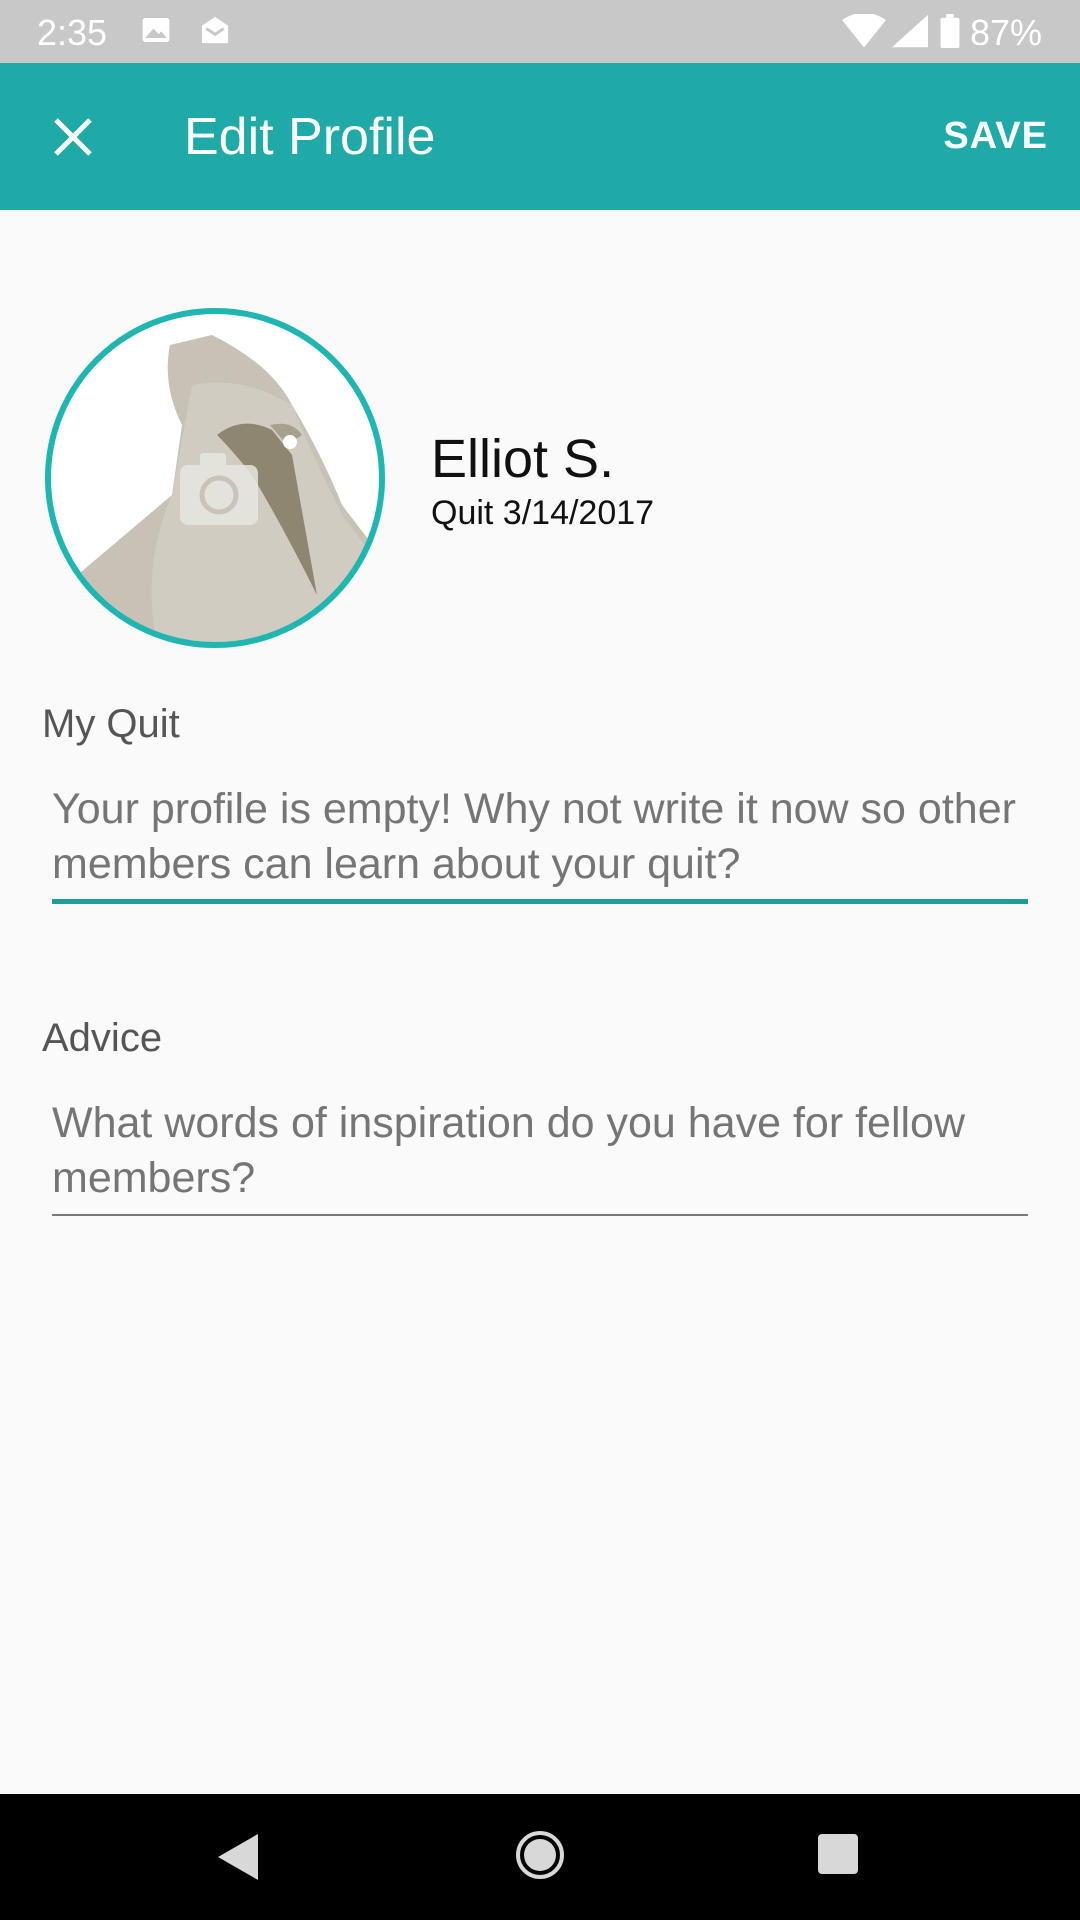 The image size is (1080, 1920). Describe the element at coordinates (540, 31) in the screenshot. I see `status-bar: 2:35 87%` at that location.